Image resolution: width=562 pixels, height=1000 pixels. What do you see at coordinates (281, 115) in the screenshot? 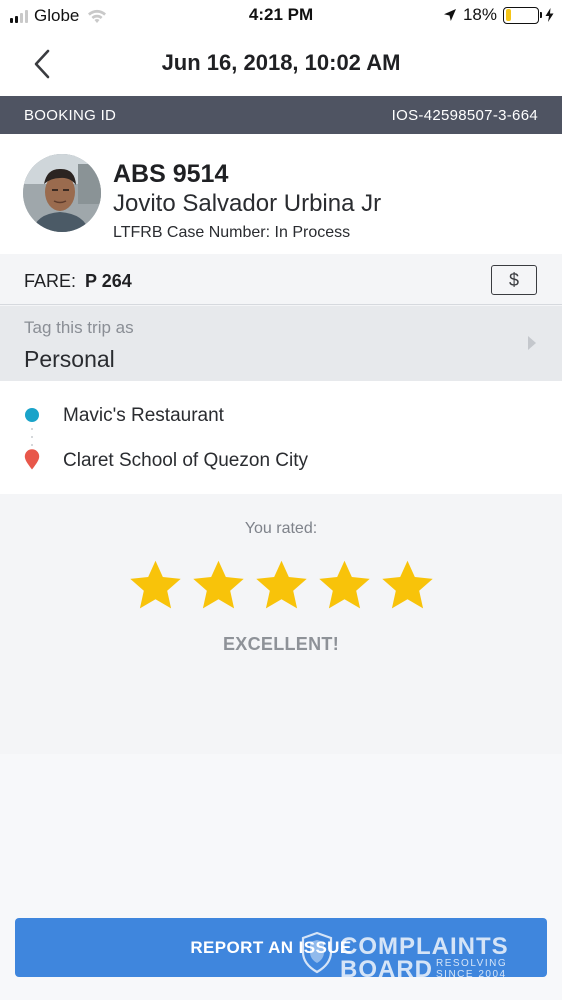
I see `booking-id-bar: BOOKING ID IOS-42598507-3-664` at bounding box center [281, 115].